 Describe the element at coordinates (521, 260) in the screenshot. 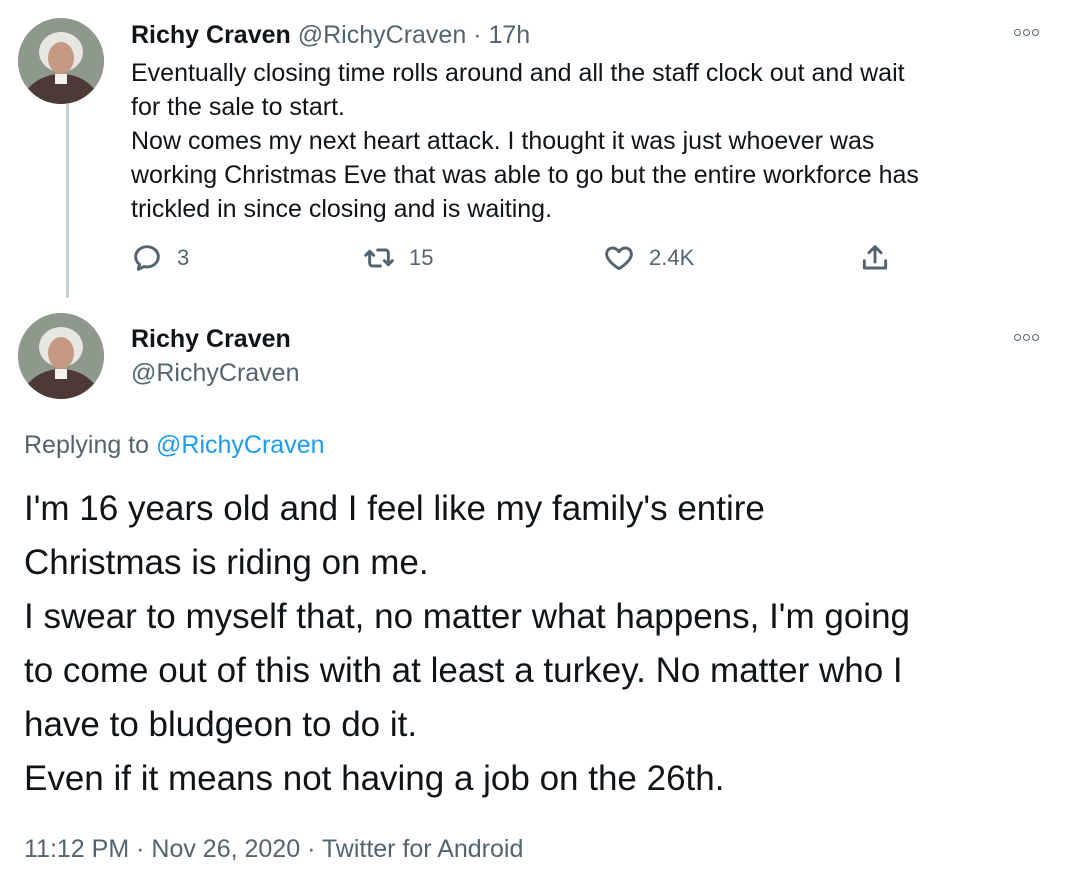

I see `tweet-actions: 3 15 2.4K` at that location.